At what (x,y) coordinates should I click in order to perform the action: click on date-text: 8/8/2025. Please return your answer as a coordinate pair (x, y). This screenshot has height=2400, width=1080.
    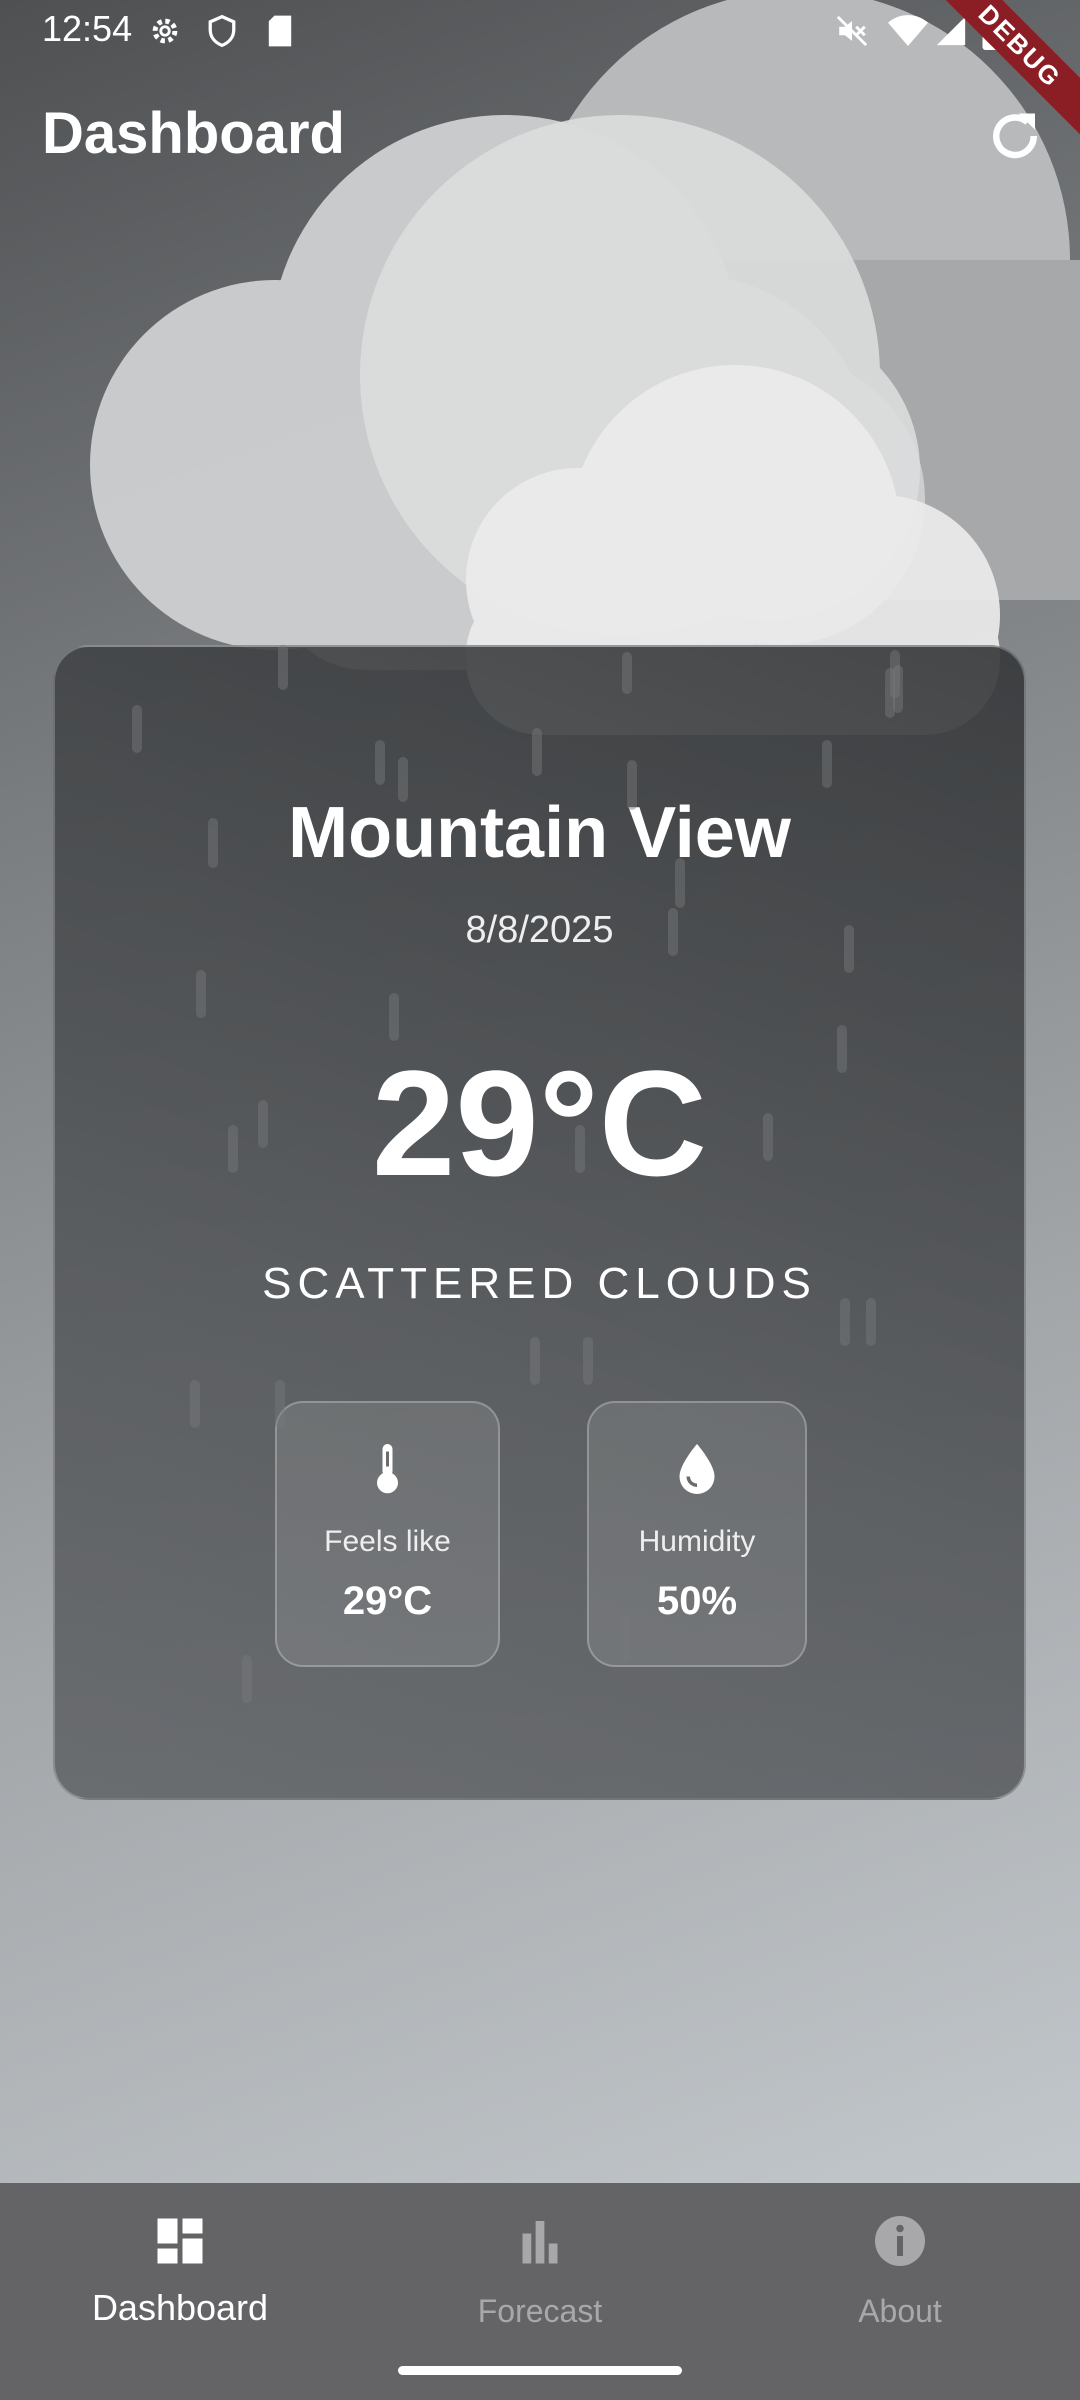
    Looking at the image, I should click on (539, 930).